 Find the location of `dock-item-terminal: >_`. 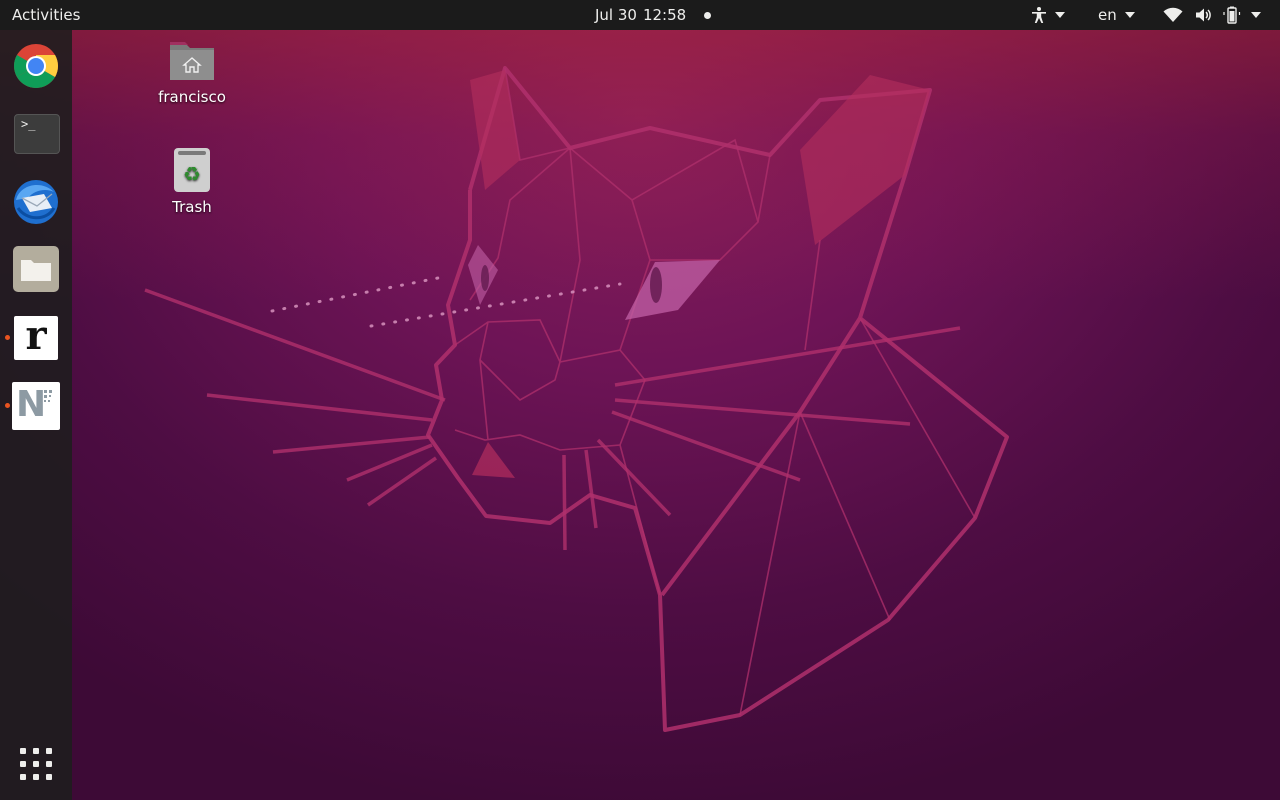

dock-item-terminal: >_ is located at coordinates (37, 134).